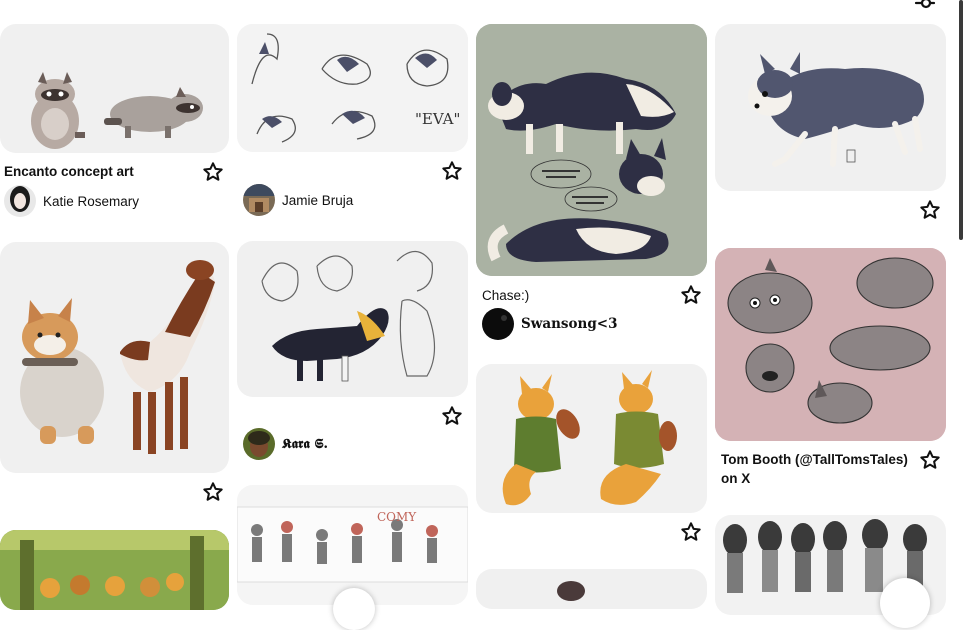 This screenshot has height=630, width=963. What do you see at coordinates (961, 120) in the screenshot?
I see `scrollbar` at bounding box center [961, 120].